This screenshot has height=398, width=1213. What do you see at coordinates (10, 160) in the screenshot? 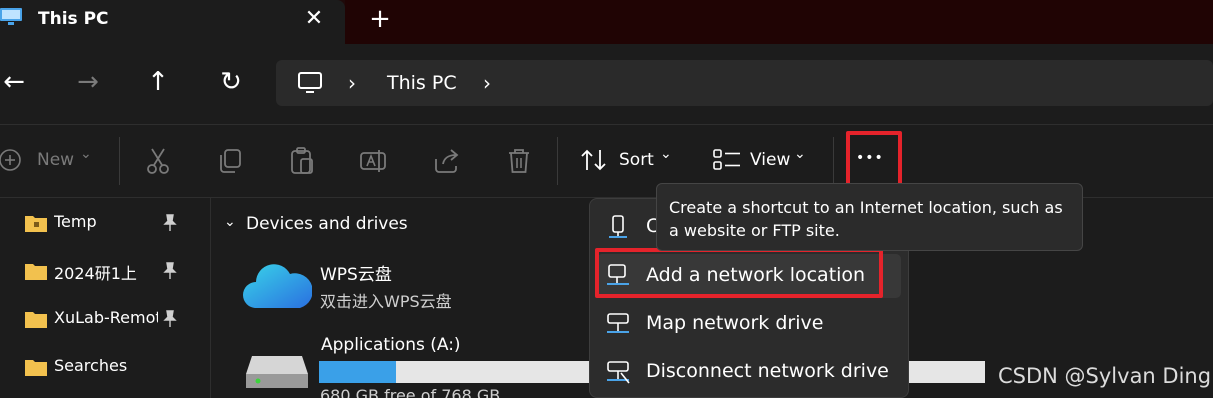
I see `new-plus-icon` at bounding box center [10, 160].